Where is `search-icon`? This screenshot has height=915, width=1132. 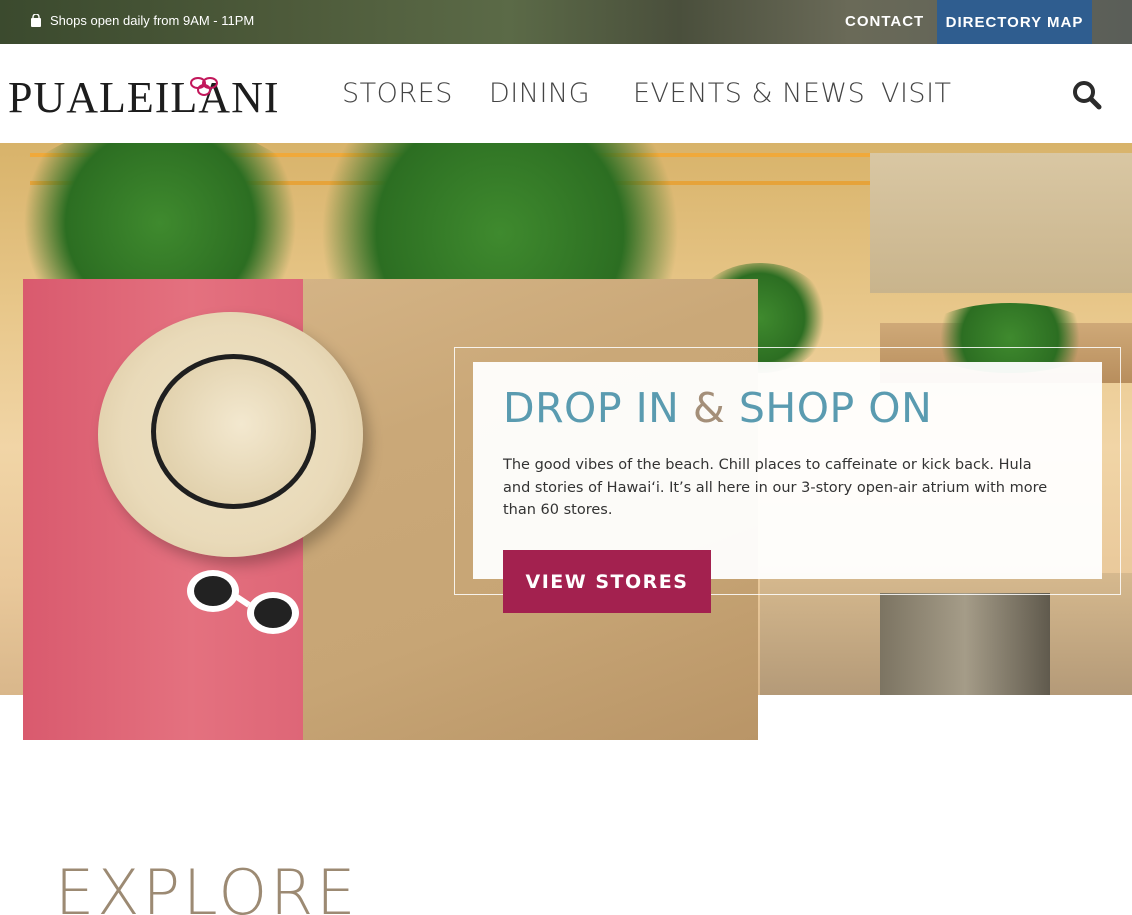
search-icon is located at coordinates (1087, 95).